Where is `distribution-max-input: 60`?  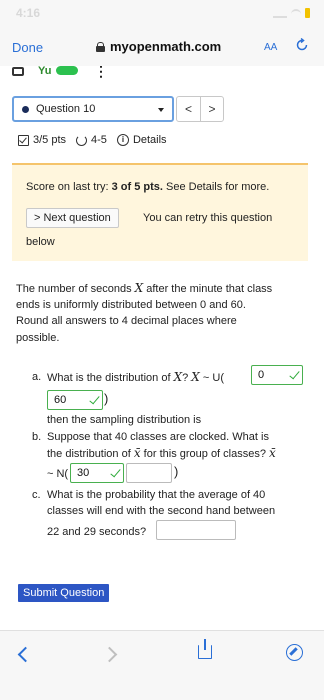
distribution-max-input: 60 is located at coordinates (75, 400).